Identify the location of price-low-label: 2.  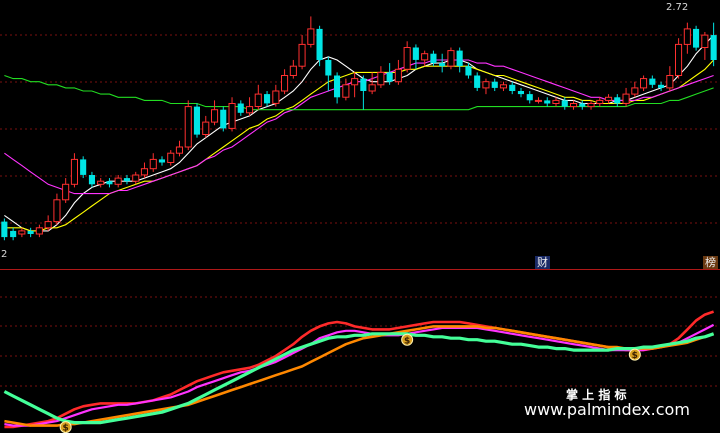
(4, 254).